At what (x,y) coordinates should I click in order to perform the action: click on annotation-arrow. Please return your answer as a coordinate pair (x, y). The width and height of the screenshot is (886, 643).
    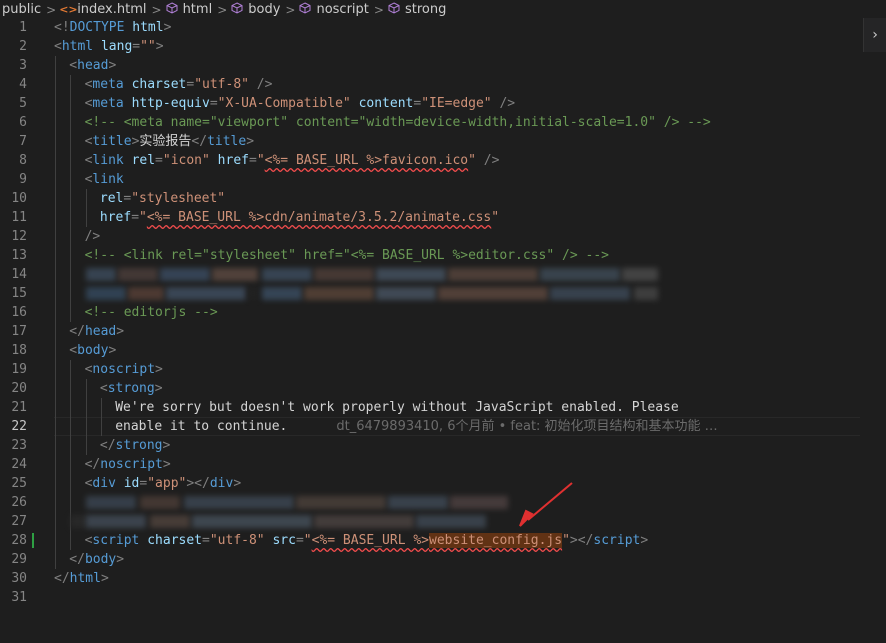
    Looking at the image, I should click on (546, 504).